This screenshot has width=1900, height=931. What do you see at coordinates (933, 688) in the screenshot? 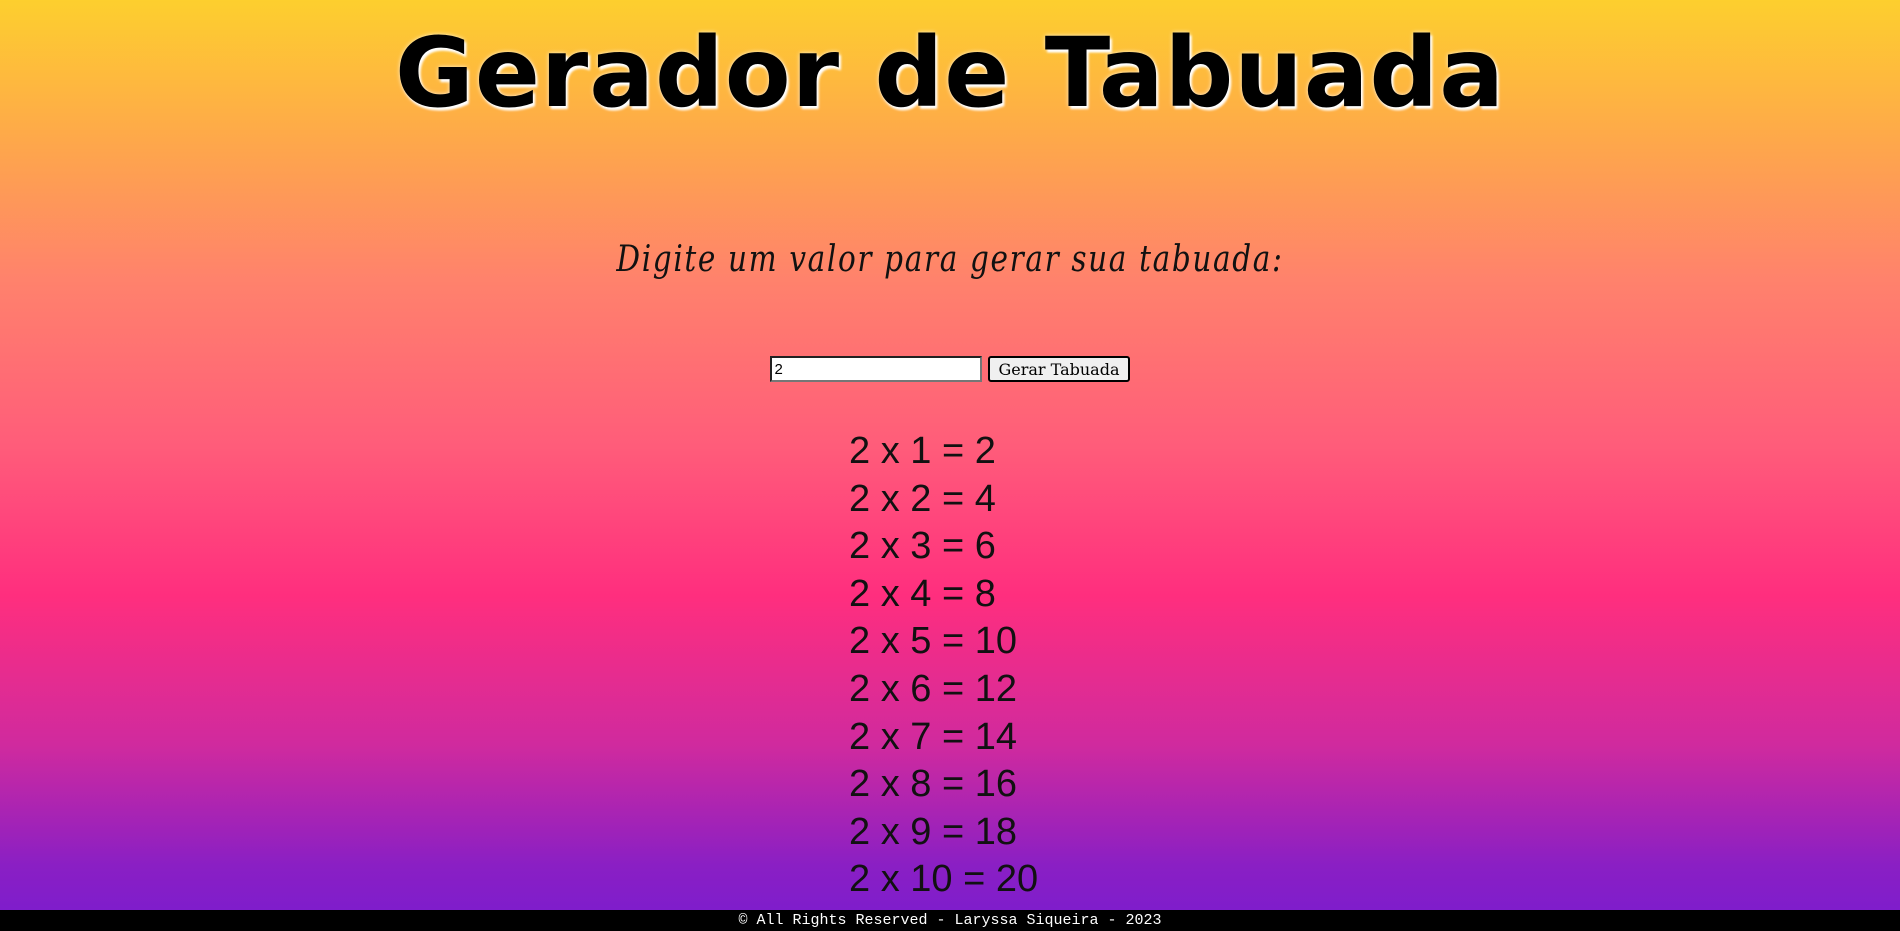
I see `table-row: 2 x 6 = 12` at bounding box center [933, 688].